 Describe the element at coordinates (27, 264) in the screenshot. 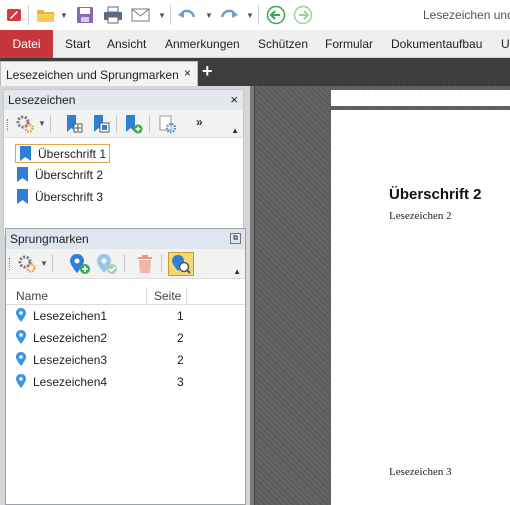

I see `destination-options-gear-icon` at that location.